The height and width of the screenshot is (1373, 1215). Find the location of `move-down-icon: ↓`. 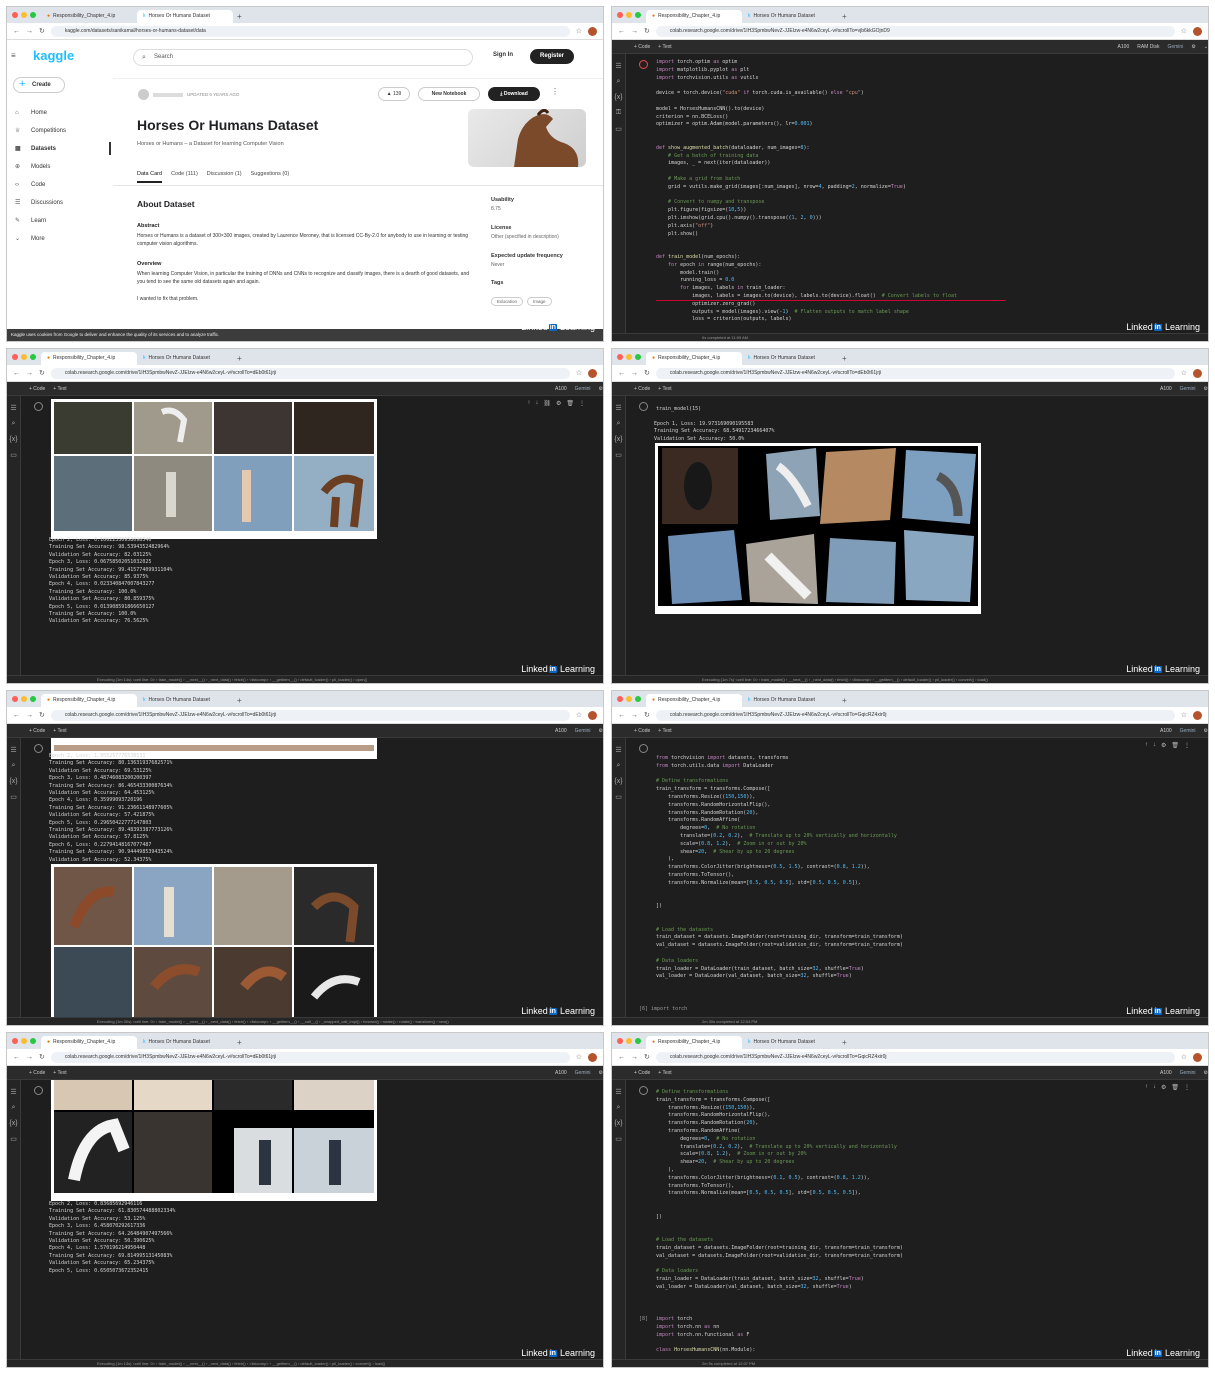

move-down-icon: ↓ is located at coordinates (1154, 745).